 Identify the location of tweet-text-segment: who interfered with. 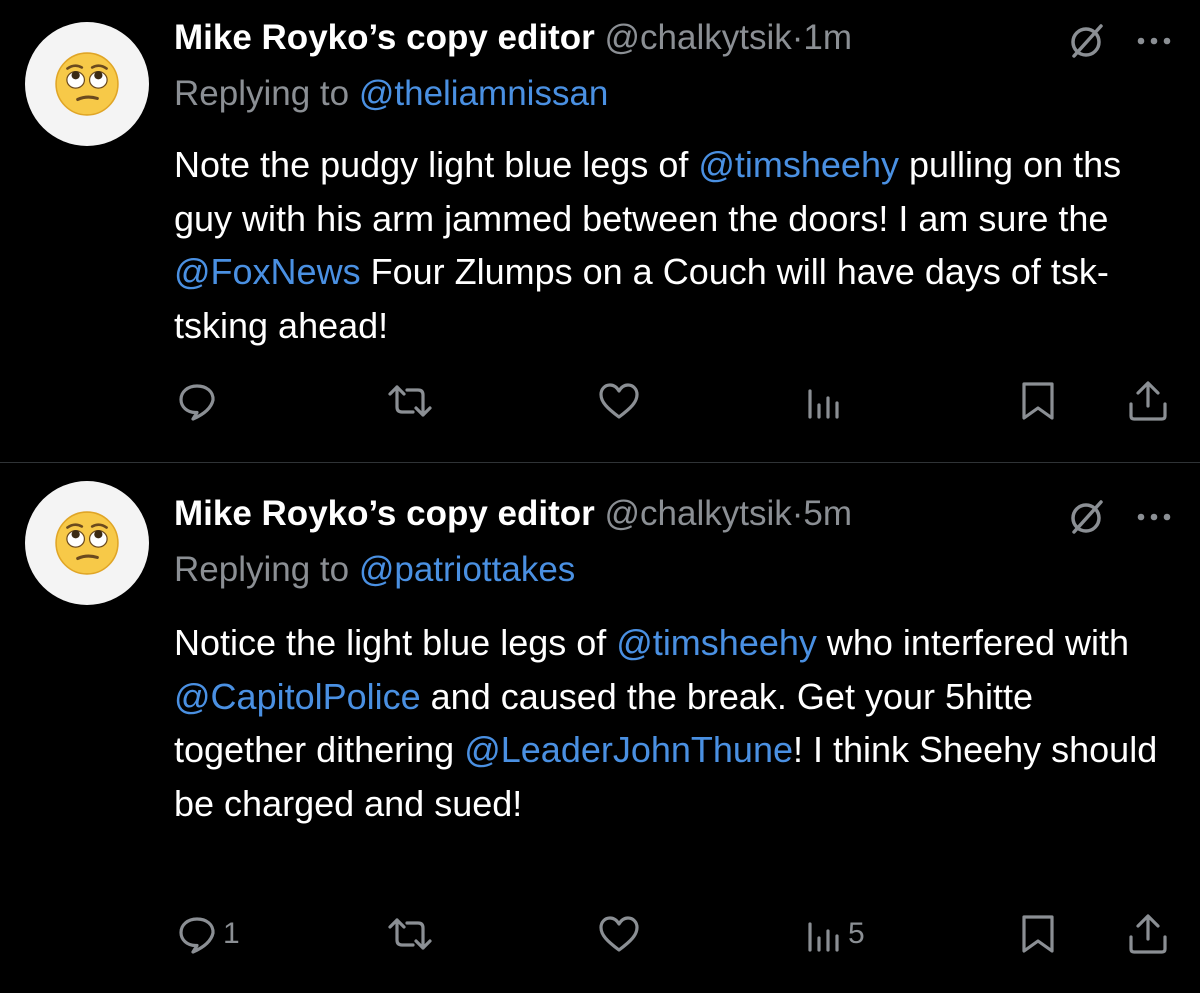
(973, 642).